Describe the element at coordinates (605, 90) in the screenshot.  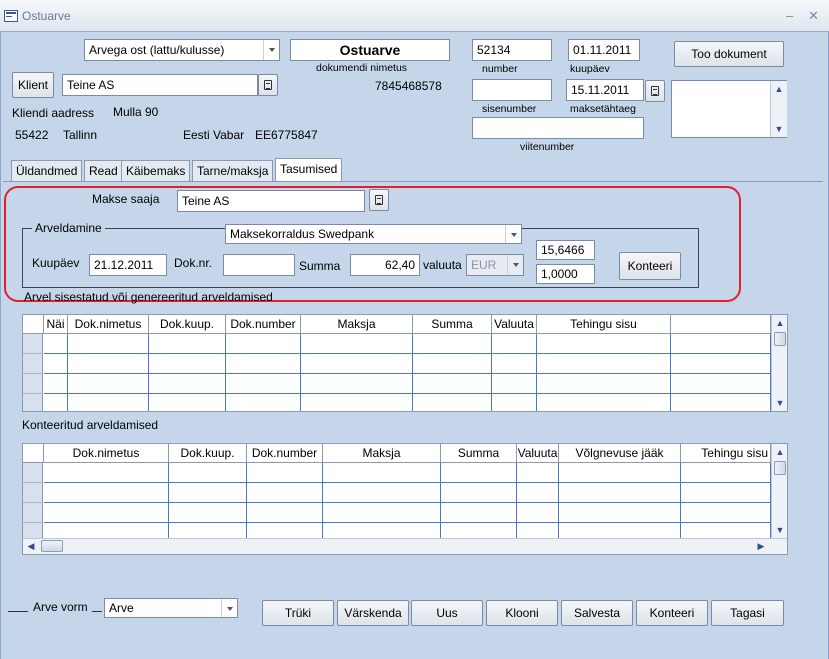
I see `due-date-field: 15.11.2011` at that location.